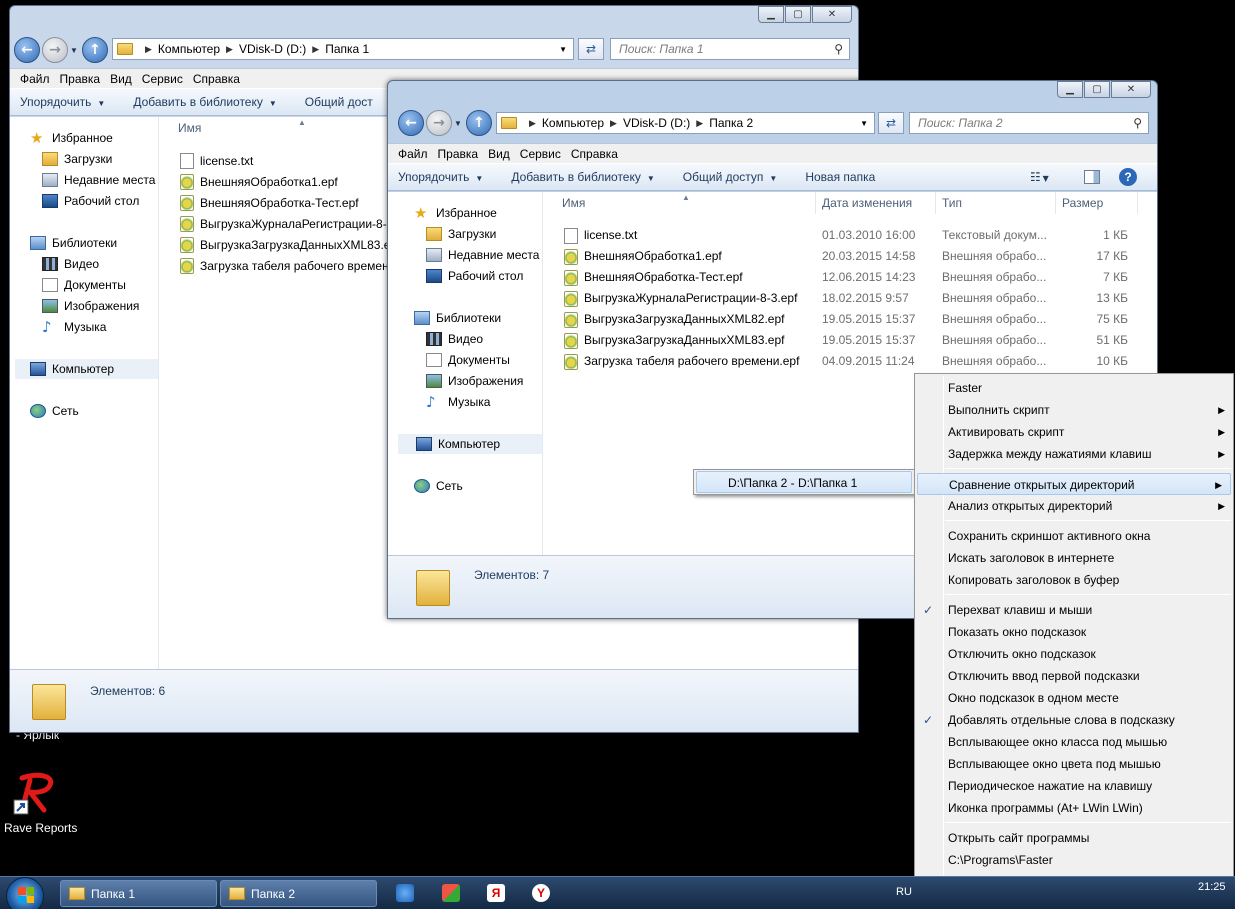 The image size is (1235, 909). What do you see at coordinates (40, 828) in the screenshot?
I see `rave-reports-label: Rave Reports` at bounding box center [40, 828].